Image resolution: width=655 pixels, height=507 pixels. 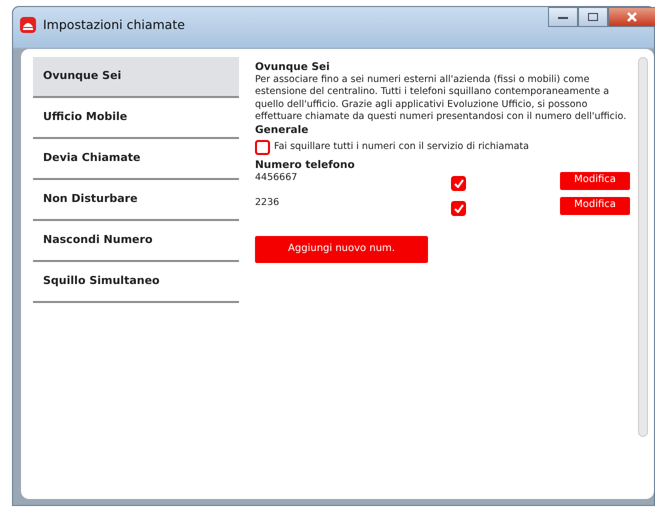 I want to click on sidebar-item: Squillo Simultaneo, so click(x=136, y=282).